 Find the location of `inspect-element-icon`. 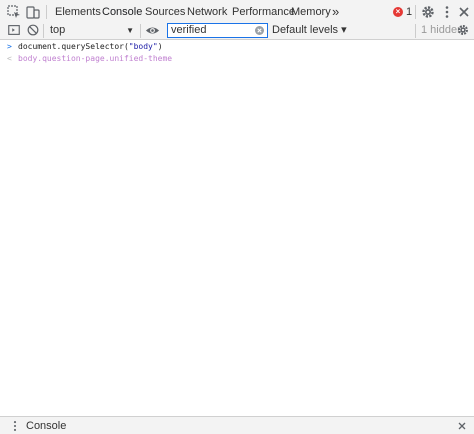

inspect-element-icon is located at coordinates (14, 12).